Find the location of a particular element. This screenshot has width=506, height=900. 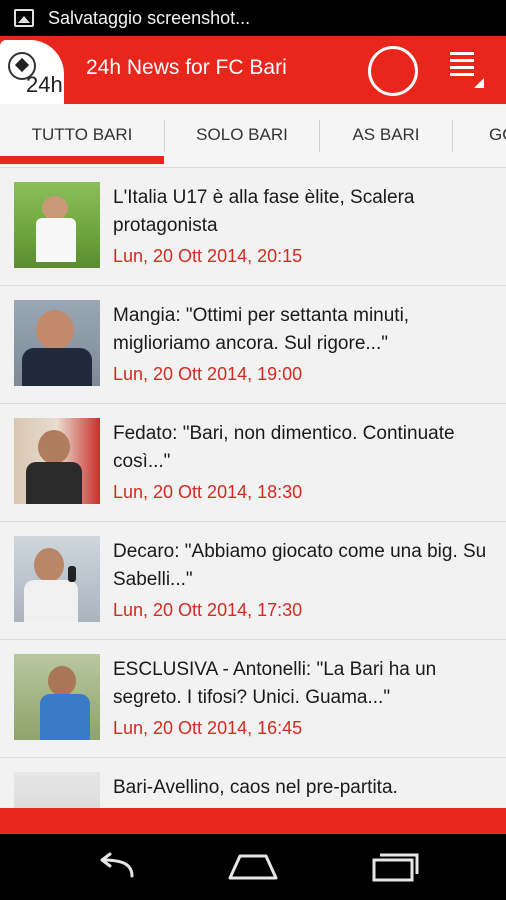

screenshot-notification-icon is located at coordinates (24, 18).